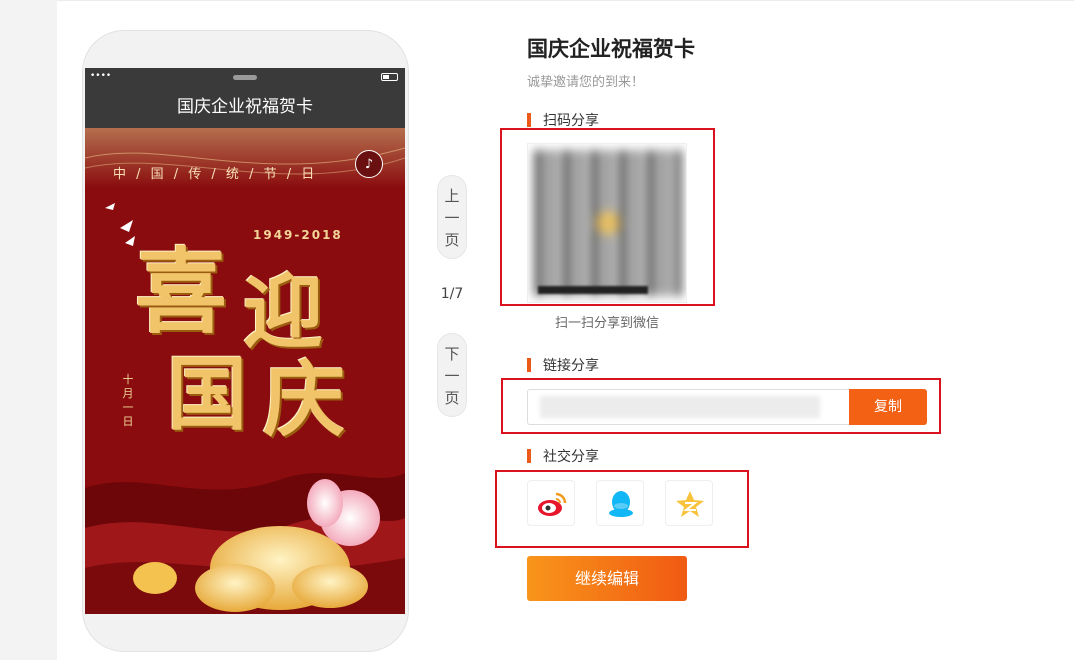 The width and height of the screenshot is (1074, 660). I want to click on status-bar: ••••, so click(245, 77).